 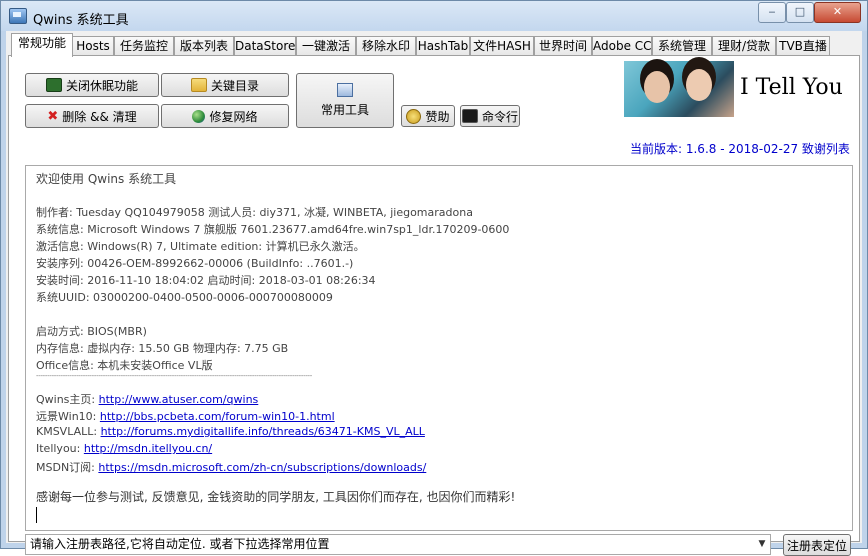 I want to click on maximize-button: □, so click(x=800, y=12).